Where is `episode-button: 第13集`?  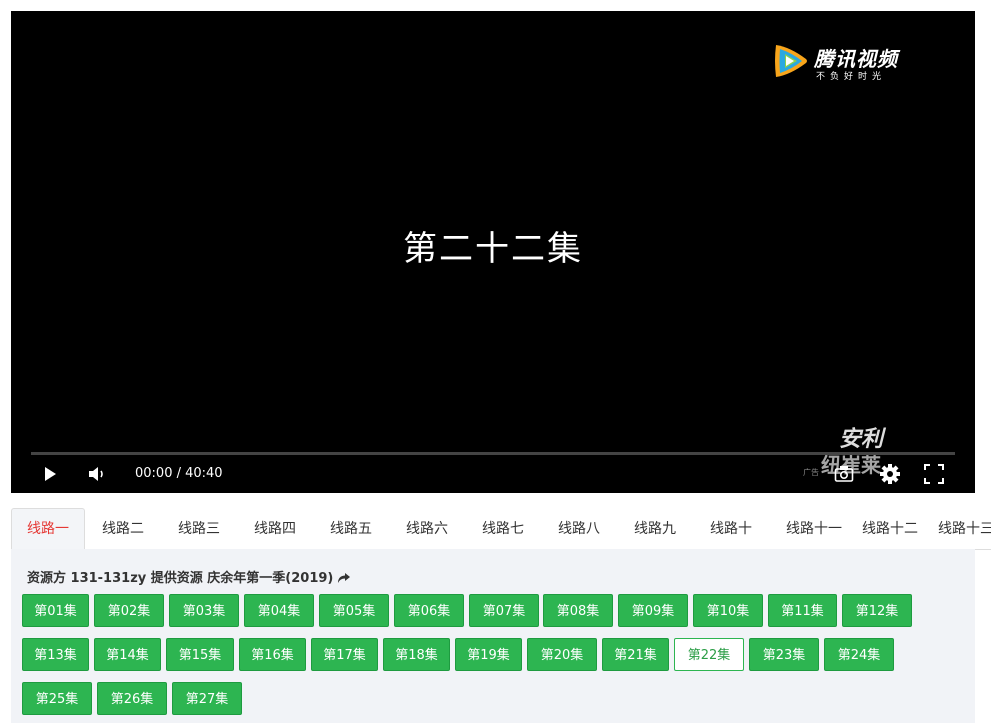 episode-button: 第13集 is located at coordinates (55, 654).